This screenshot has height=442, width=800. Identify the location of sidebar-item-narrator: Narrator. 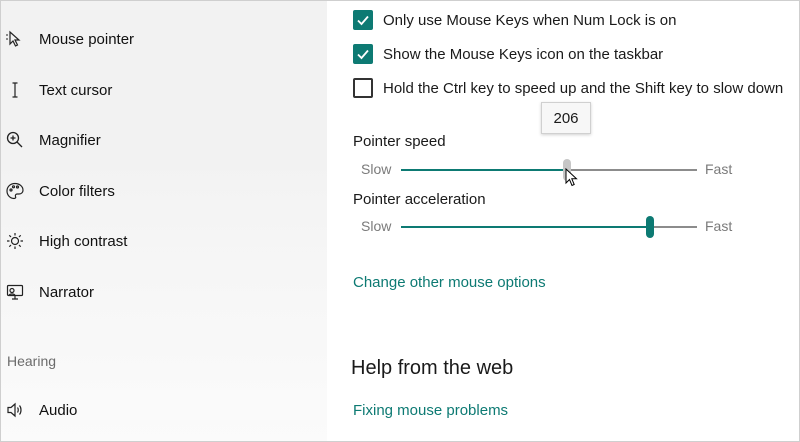
(164, 292).